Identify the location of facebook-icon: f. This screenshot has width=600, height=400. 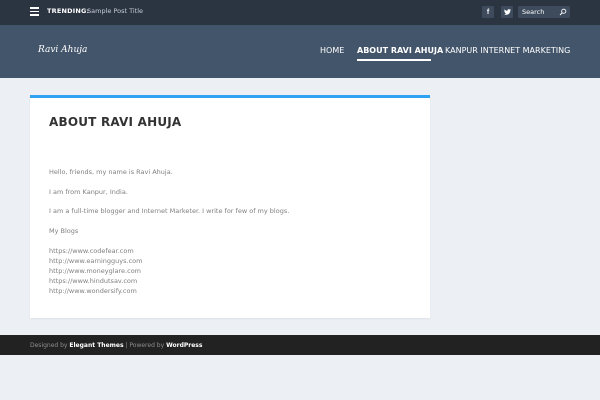
(488, 12).